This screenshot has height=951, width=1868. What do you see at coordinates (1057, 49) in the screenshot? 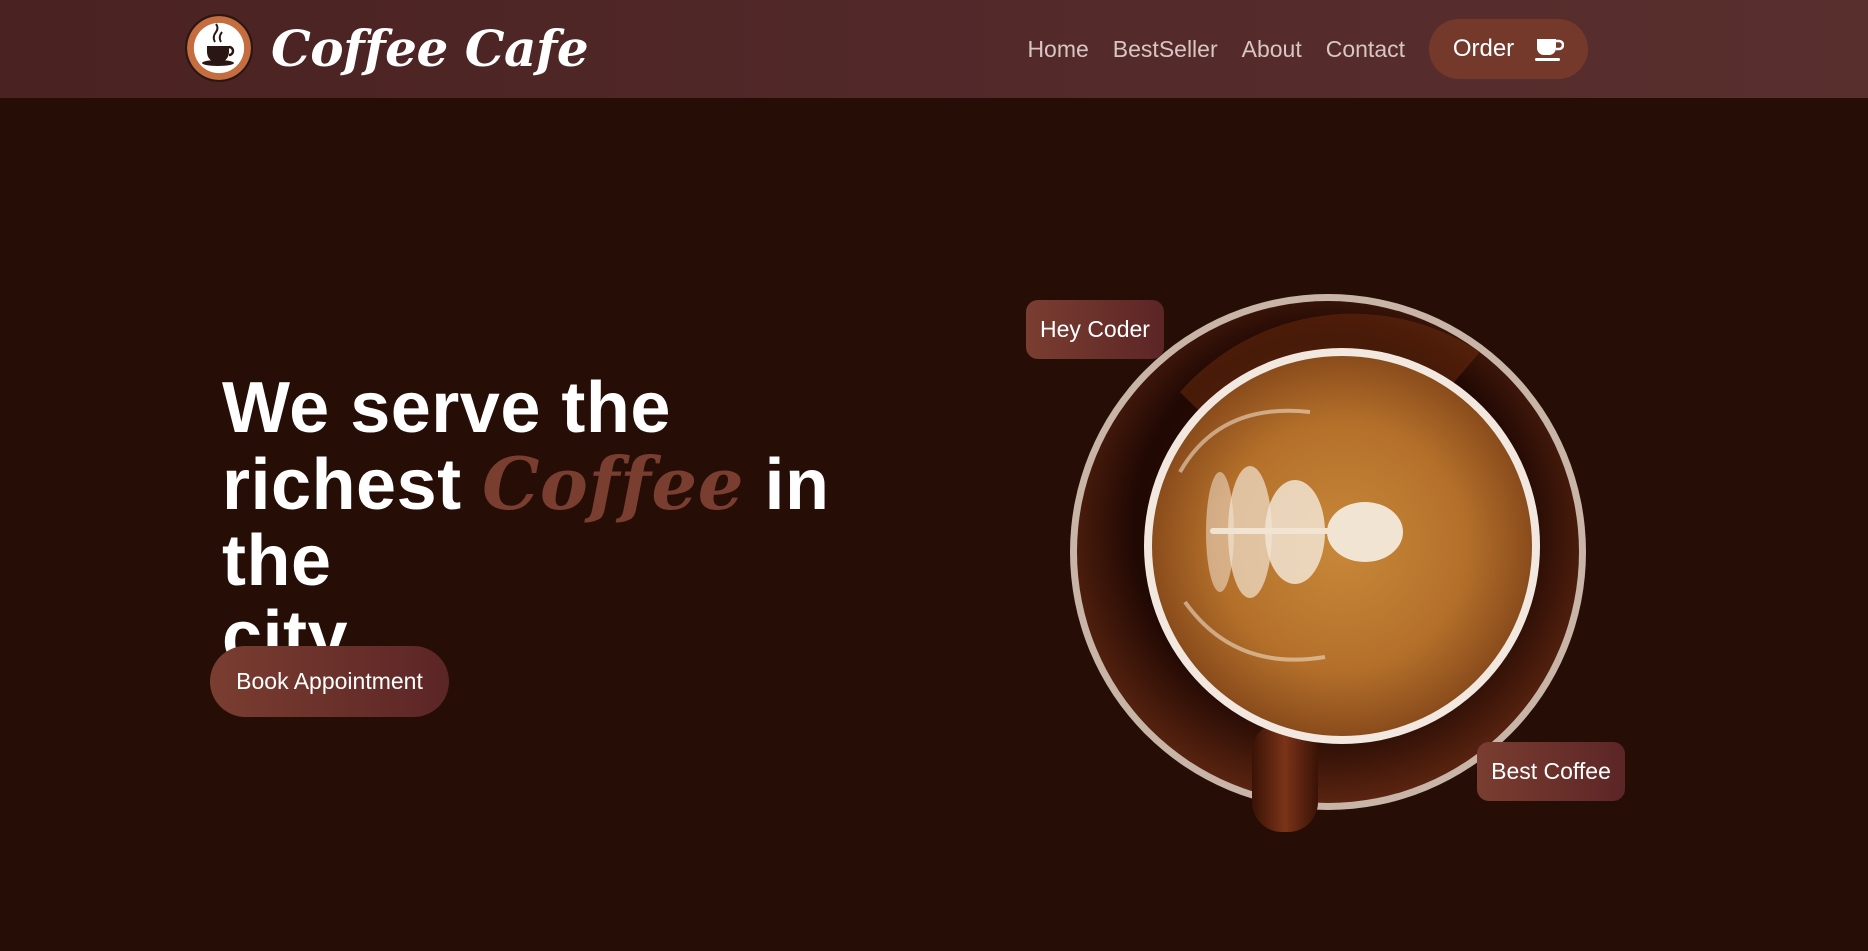
I see `nav-link-home: Home` at bounding box center [1057, 49].